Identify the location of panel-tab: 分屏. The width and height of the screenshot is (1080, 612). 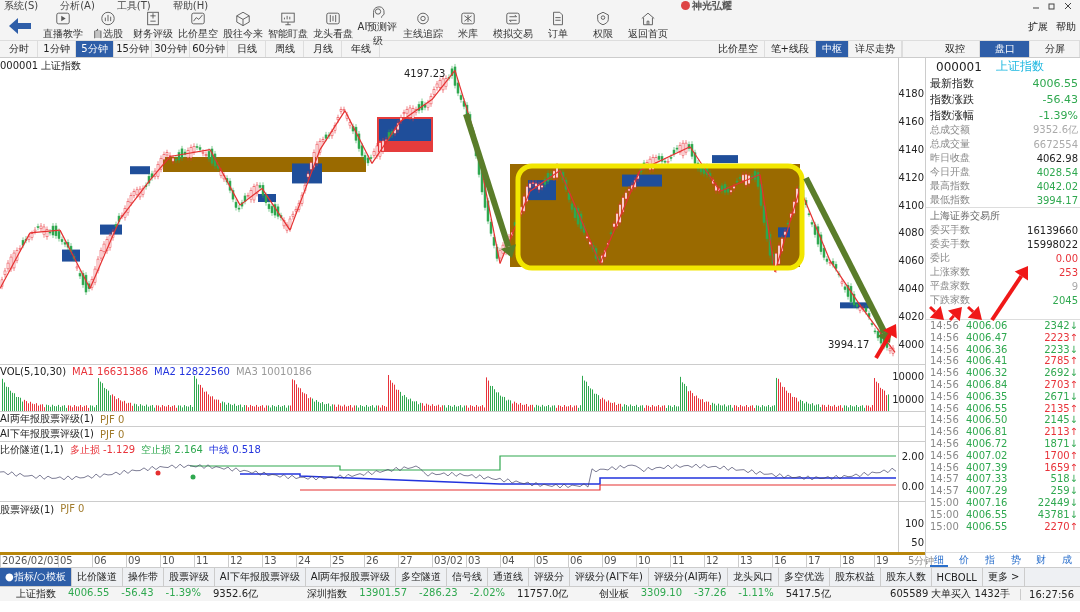
(1055, 49).